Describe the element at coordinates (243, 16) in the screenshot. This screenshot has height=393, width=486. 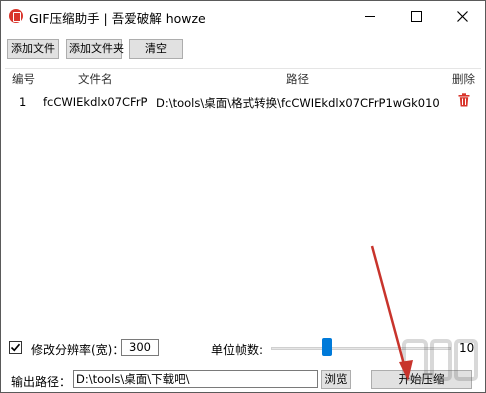
I see `title-bar: GIF压缩助手 | 吾爱破解 howze` at that location.